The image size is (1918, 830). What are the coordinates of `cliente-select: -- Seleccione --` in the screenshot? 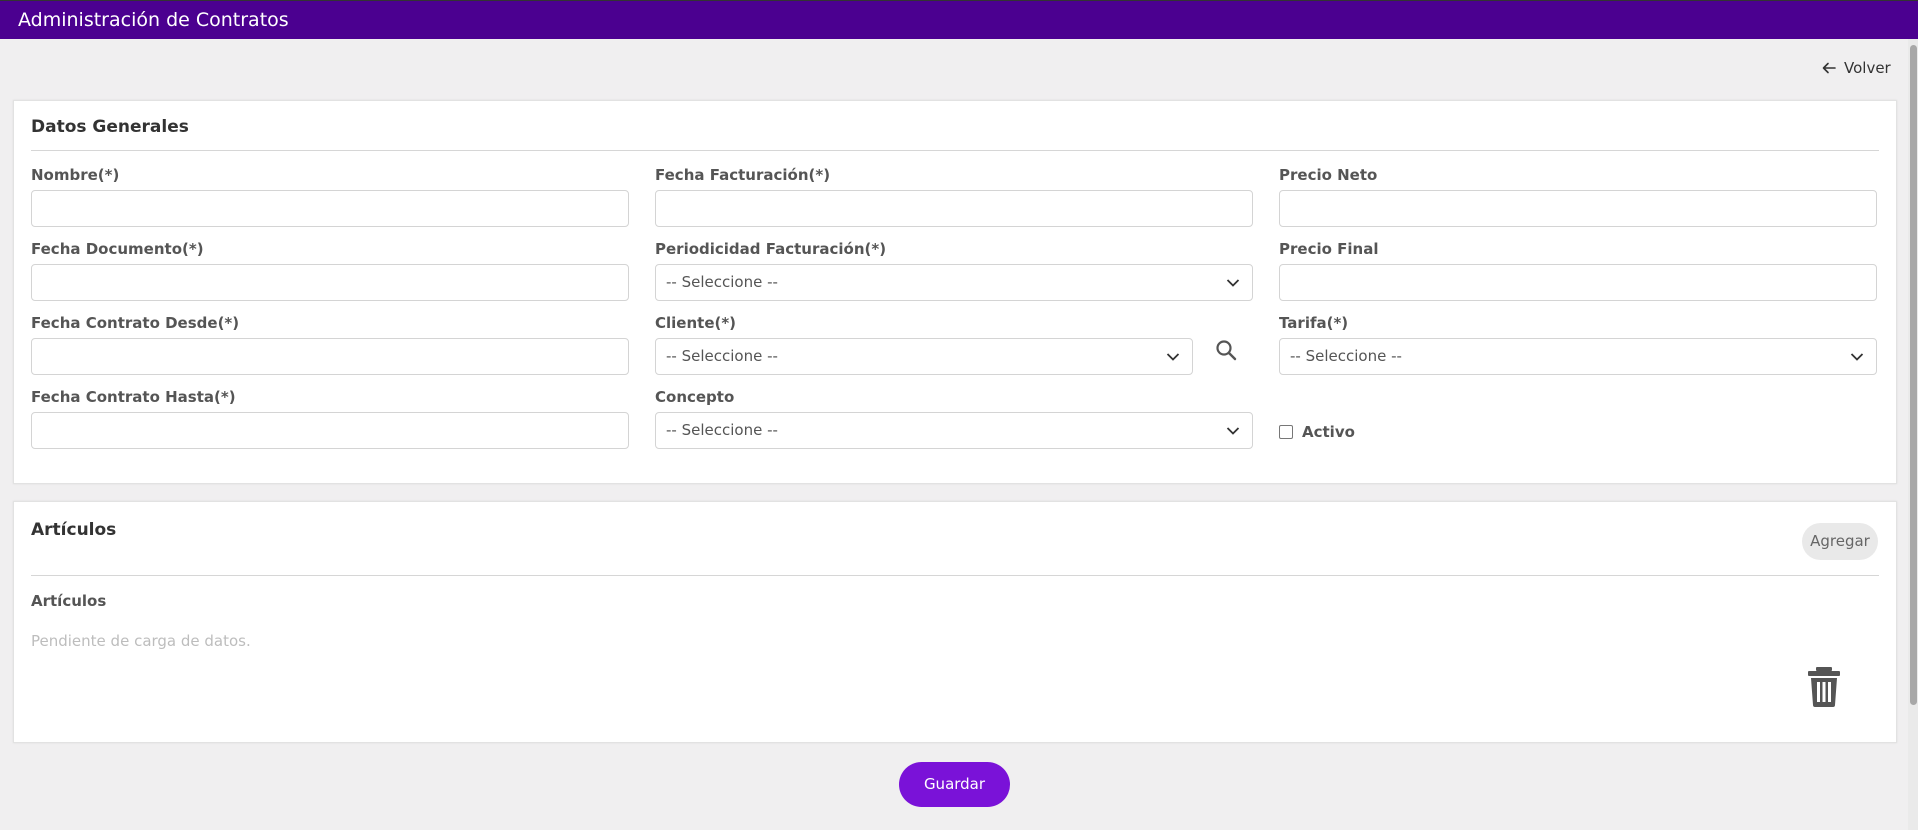 It's located at (924, 356).